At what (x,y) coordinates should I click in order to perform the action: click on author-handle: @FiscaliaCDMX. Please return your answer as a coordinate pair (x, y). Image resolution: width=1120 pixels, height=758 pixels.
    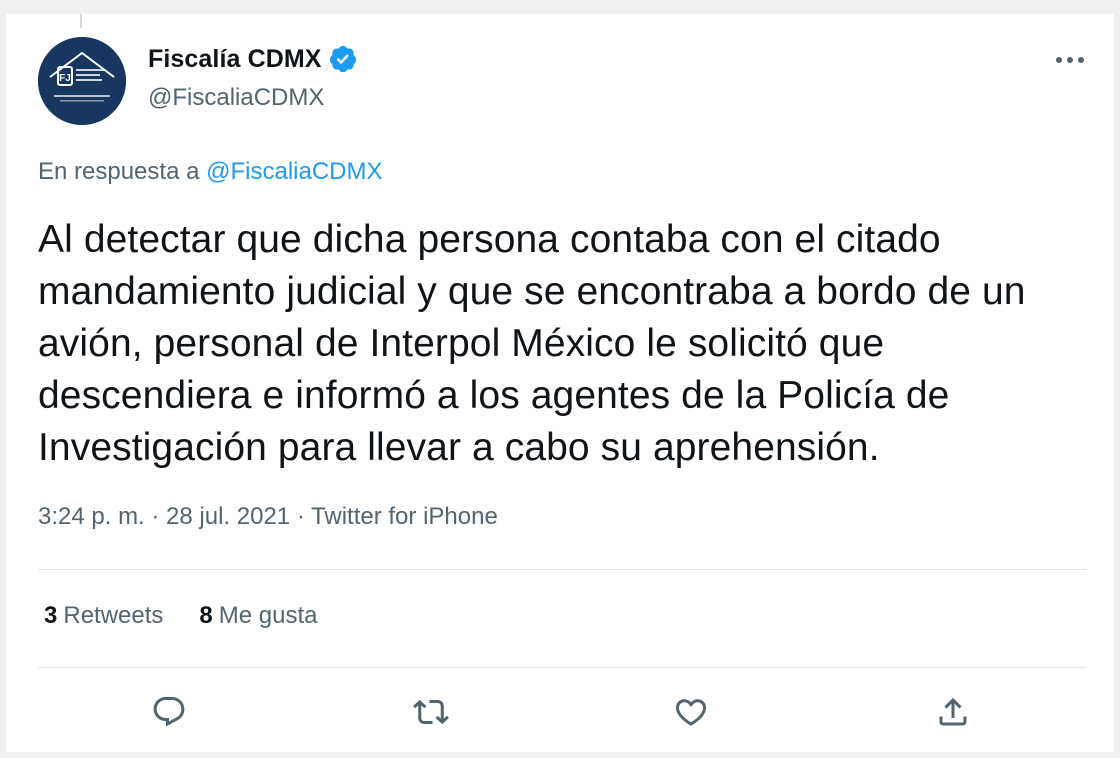
    Looking at the image, I should click on (236, 98).